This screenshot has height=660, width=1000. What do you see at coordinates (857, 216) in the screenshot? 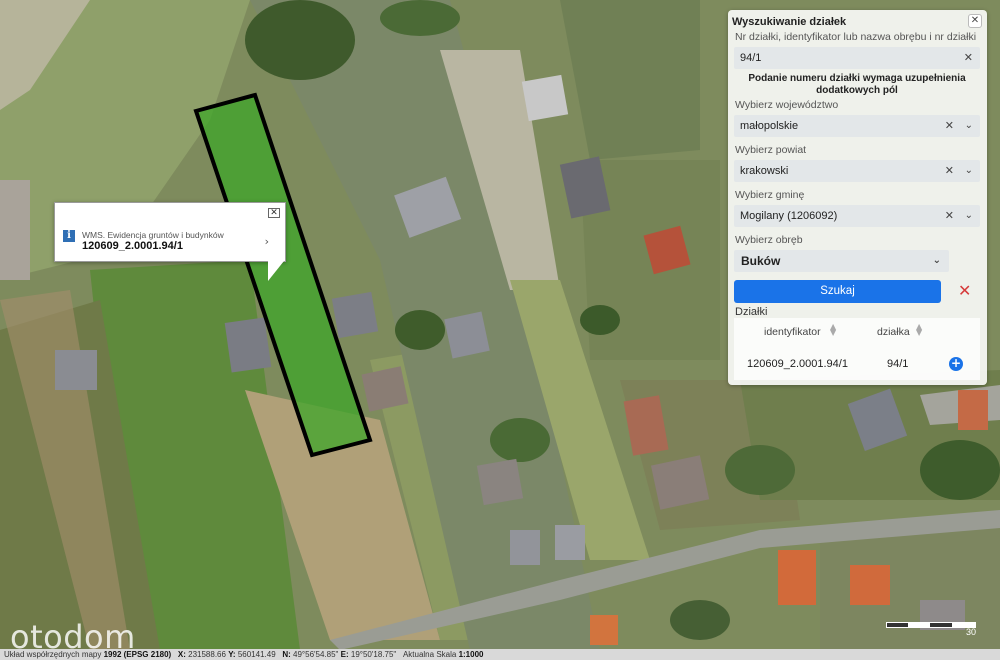
I see `commune-select: Mogilany (1206092) ✕ ⌄` at bounding box center [857, 216].